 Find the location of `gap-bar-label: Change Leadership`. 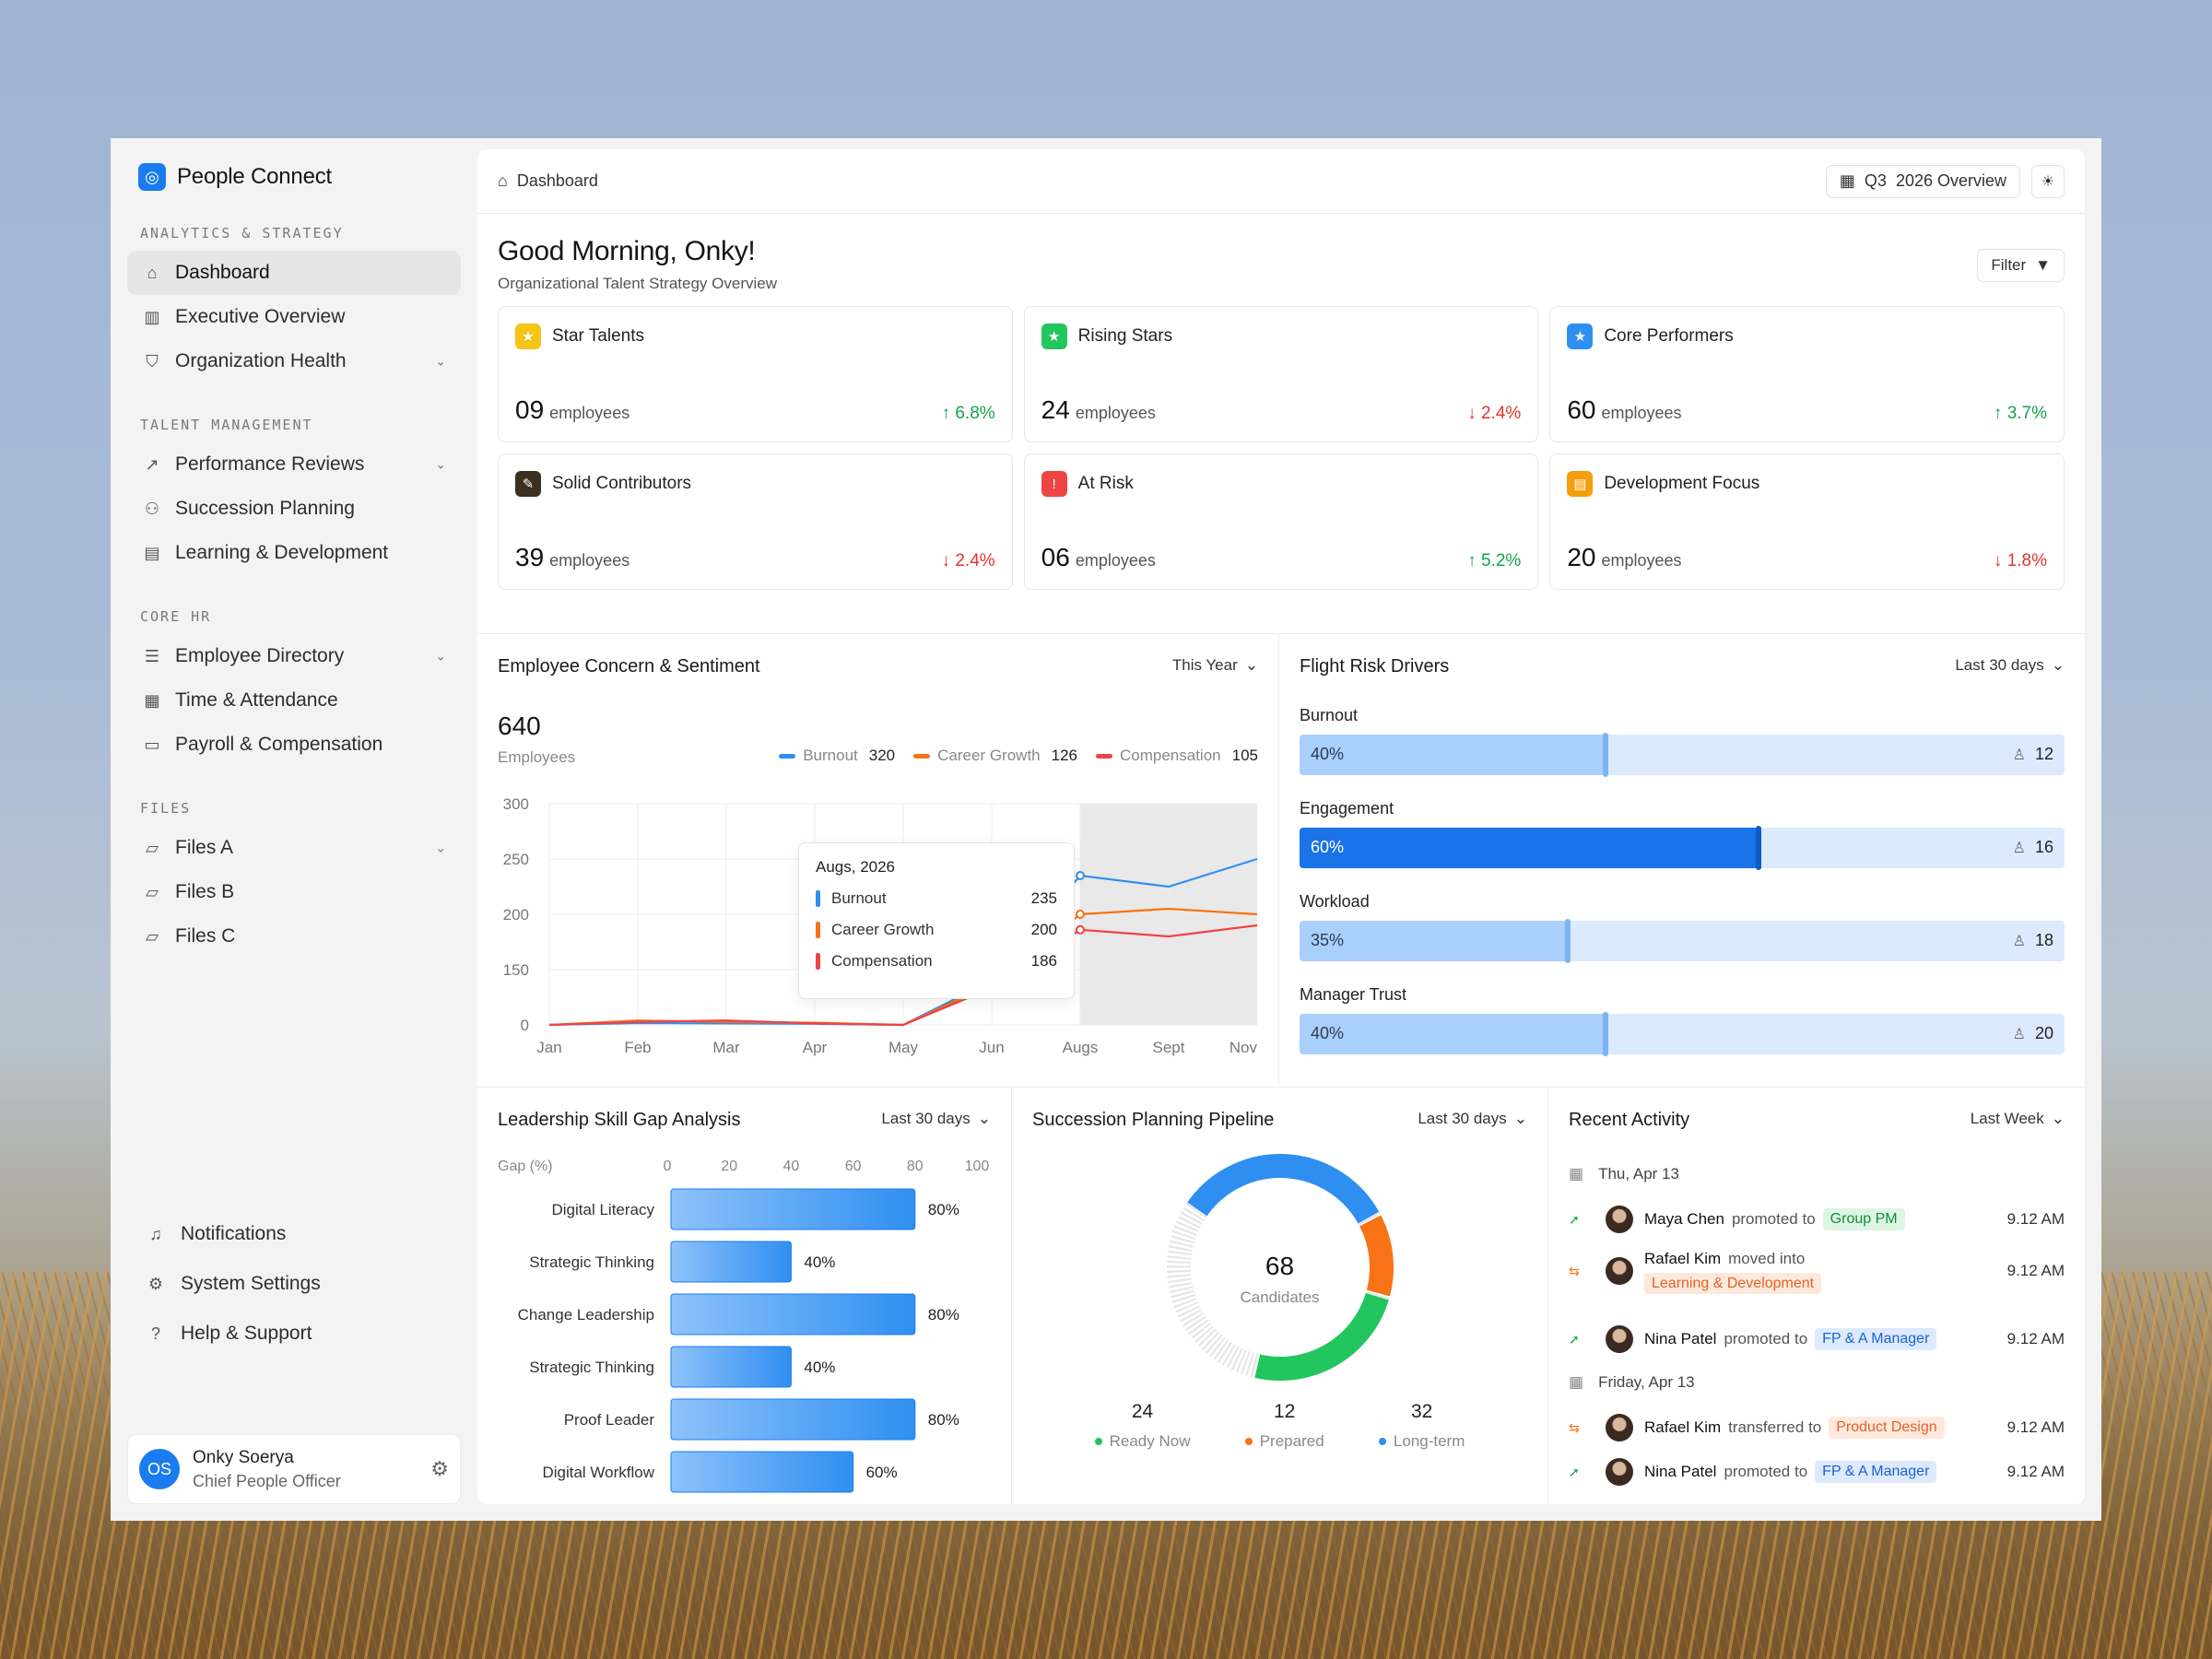

gap-bar-label: Change Leadership is located at coordinates (586, 1315).